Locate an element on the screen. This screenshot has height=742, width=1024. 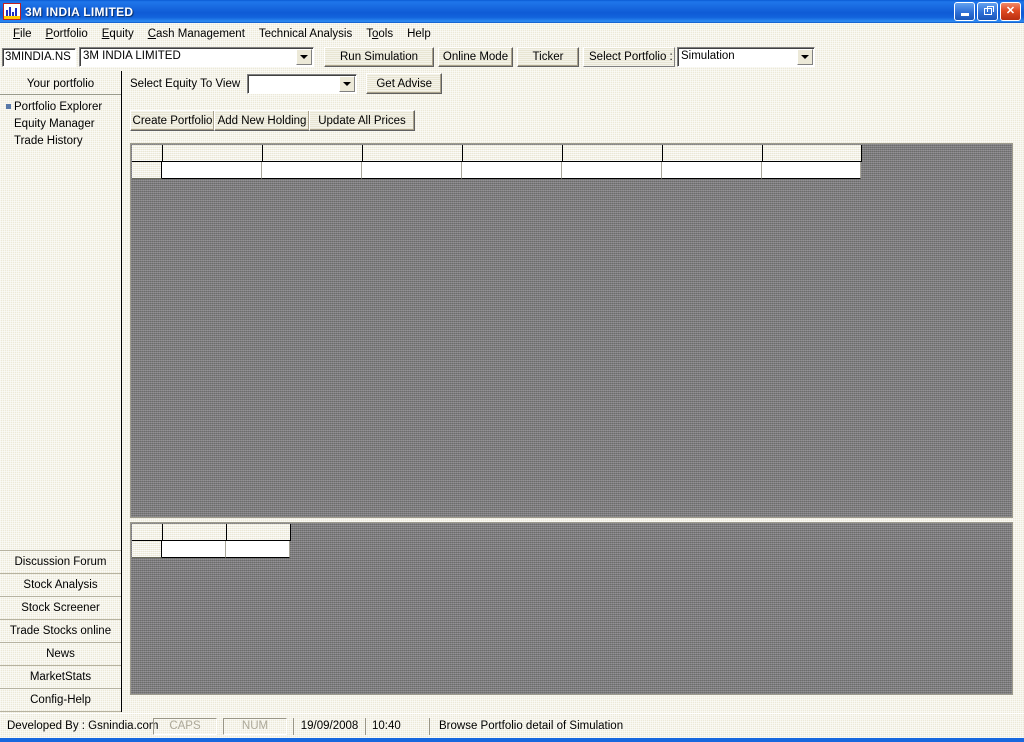
window-title: 3M INDIA LIMITED is located at coordinates (79, 11).